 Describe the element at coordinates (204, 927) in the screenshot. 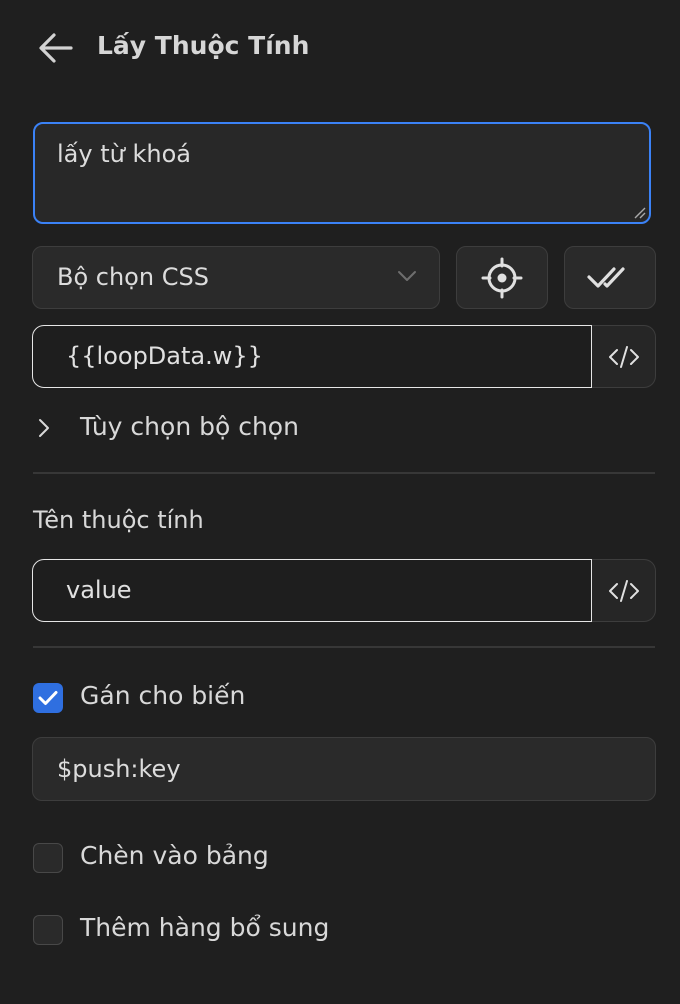

I see `add-extra-row-label: Thêm hàng bổ sung` at that location.